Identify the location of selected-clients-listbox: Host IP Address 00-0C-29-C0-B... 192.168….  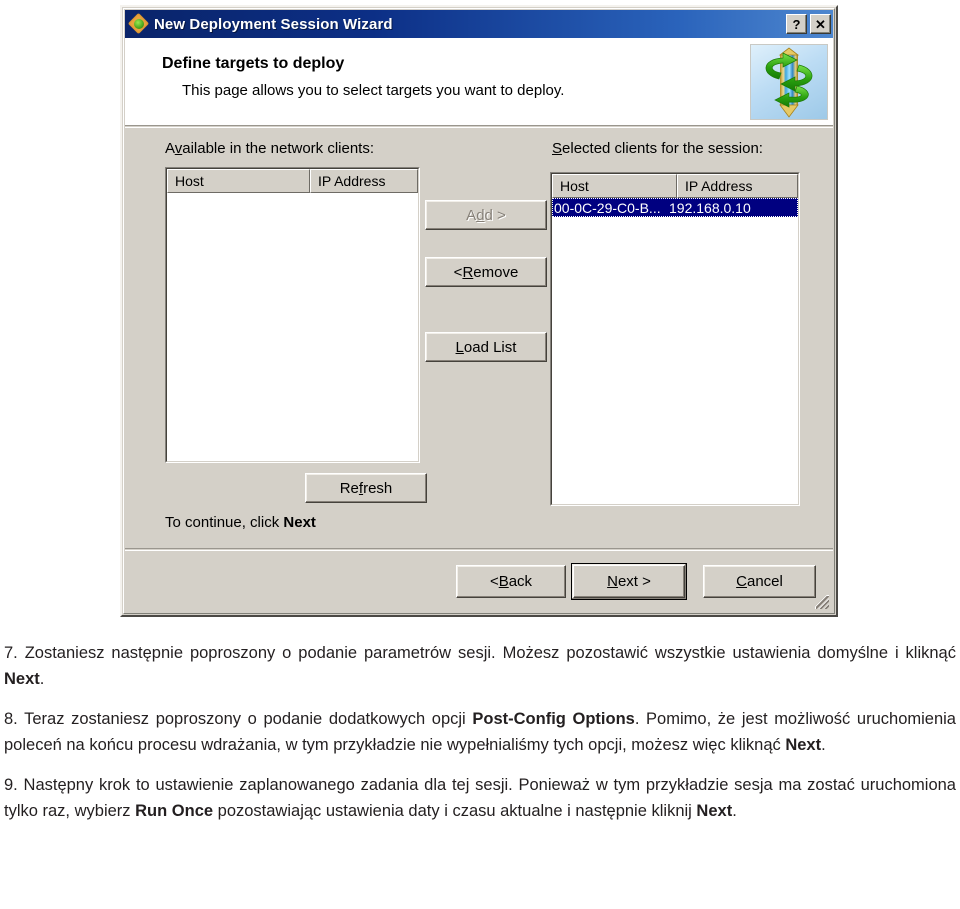
(675, 339).